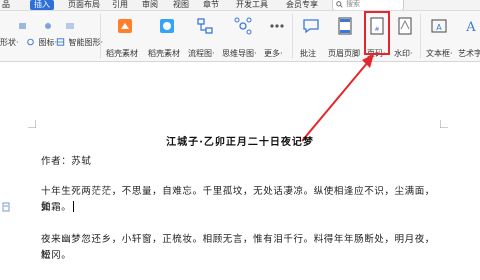  What do you see at coordinates (56, 207) in the screenshot?
I see `paragraph-1-line-2-text: 如霜。` at bounding box center [56, 207].